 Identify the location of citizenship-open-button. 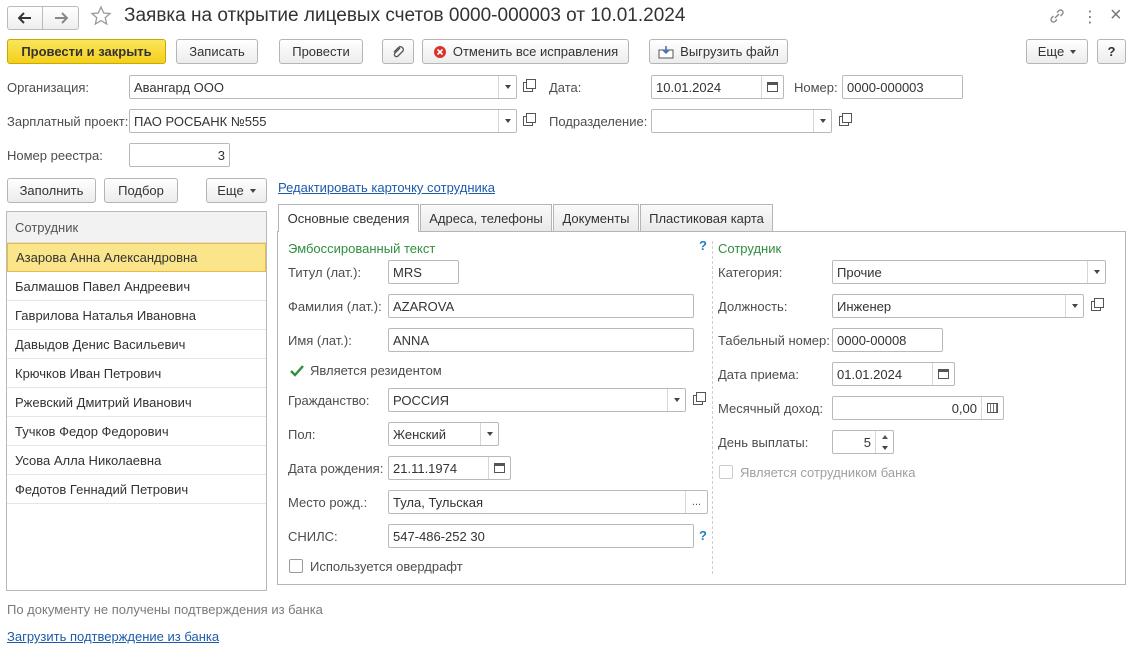
(698, 400).